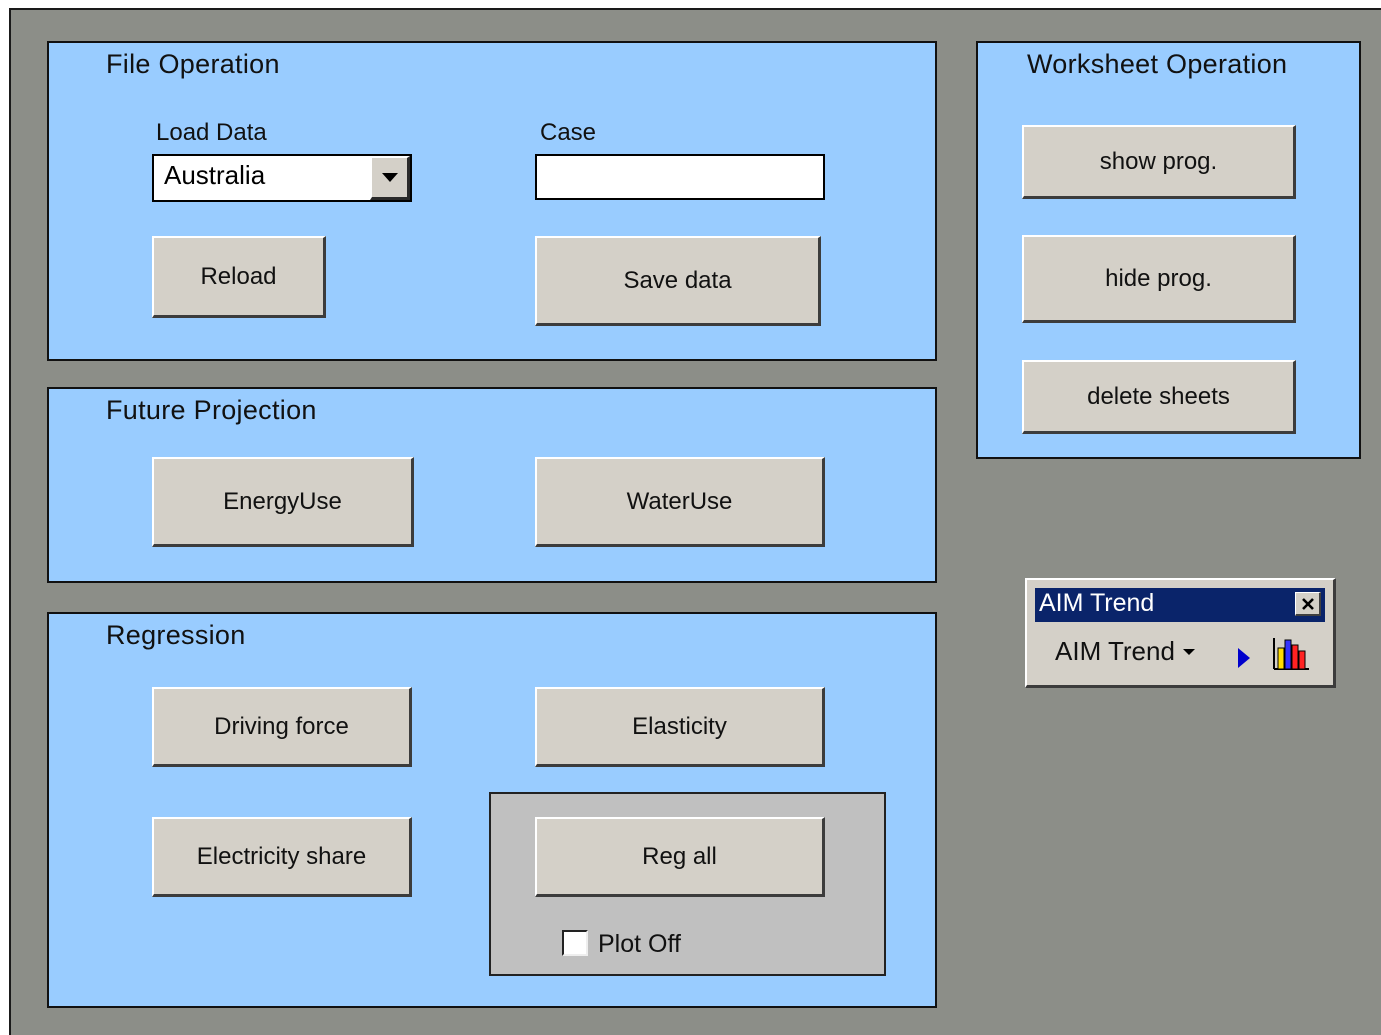  What do you see at coordinates (193, 64) in the screenshot?
I see `file-operation-title: File Operation` at bounding box center [193, 64].